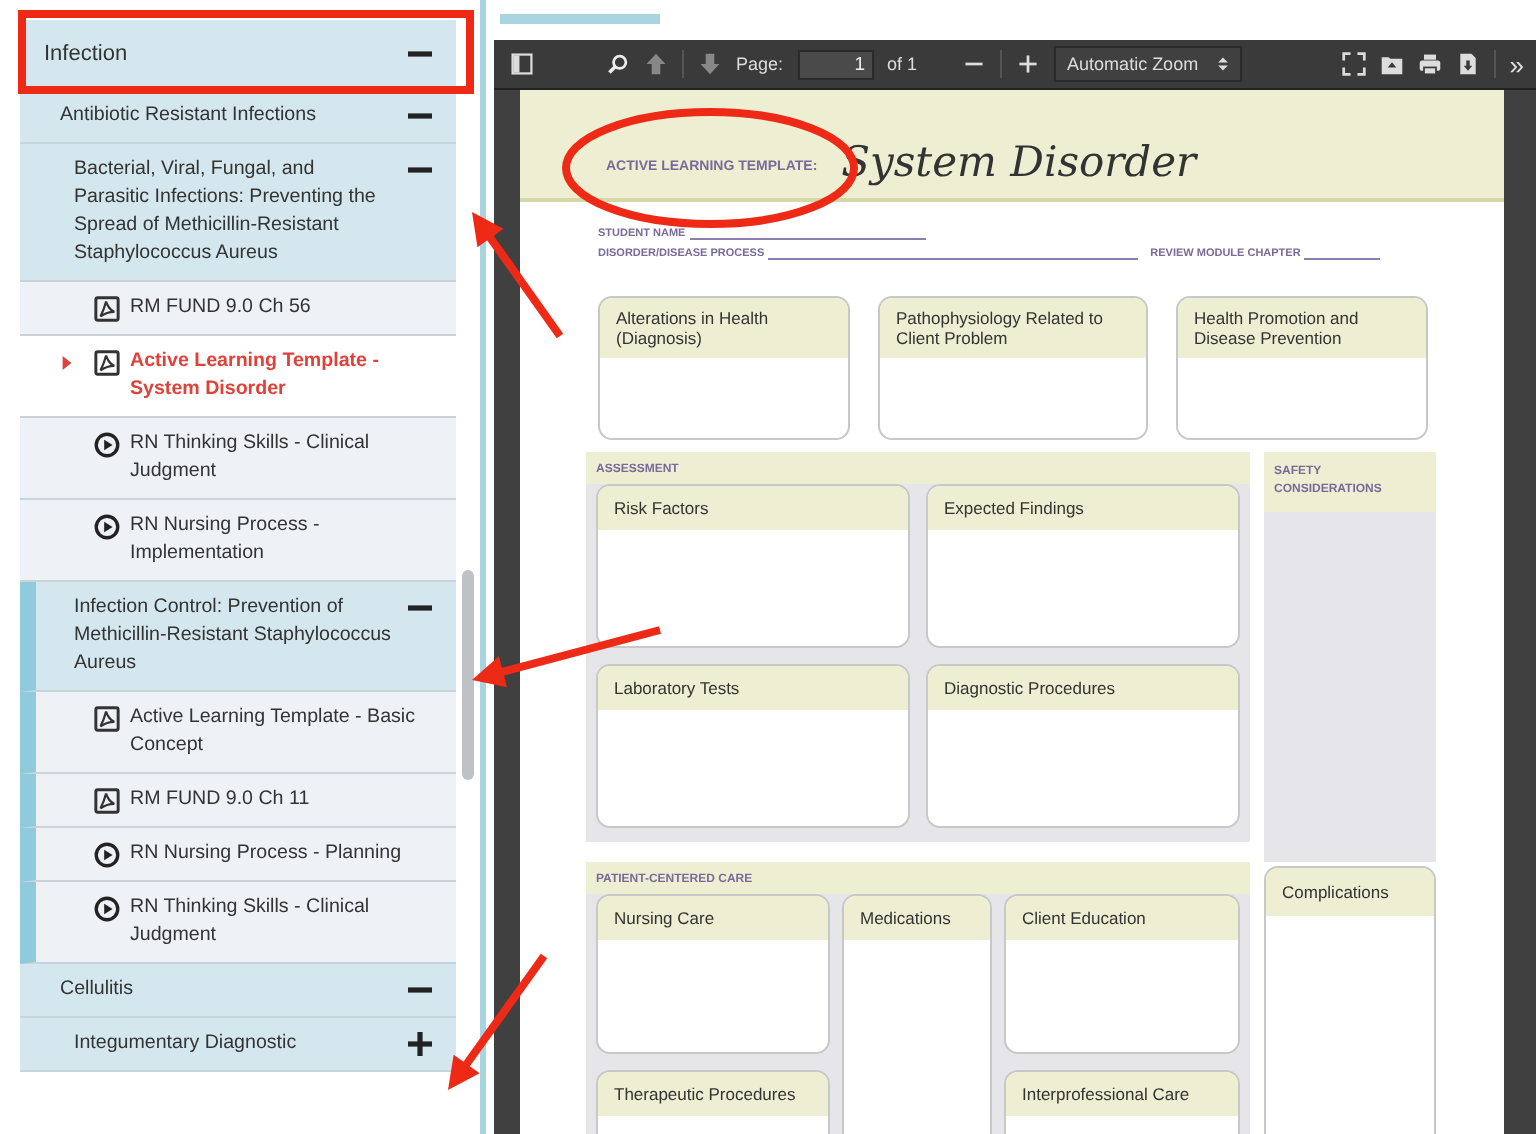 Image resolution: width=1536 pixels, height=1134 pixels. I want to click on tree-item: RM FUND 9.0 Ch 56, so click(238, 309).